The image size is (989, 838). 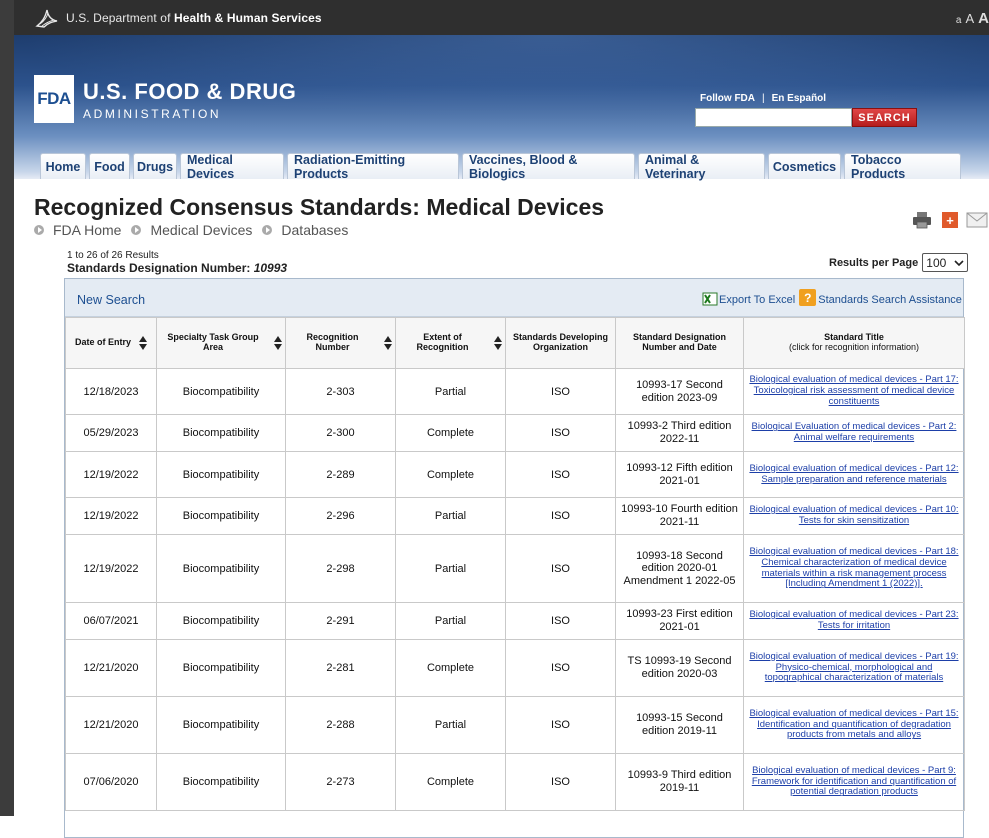 What do you see at coordinates (969, 18) in the screenshot?
I see `font-medium-button: A` at bounding box center [969, 18].